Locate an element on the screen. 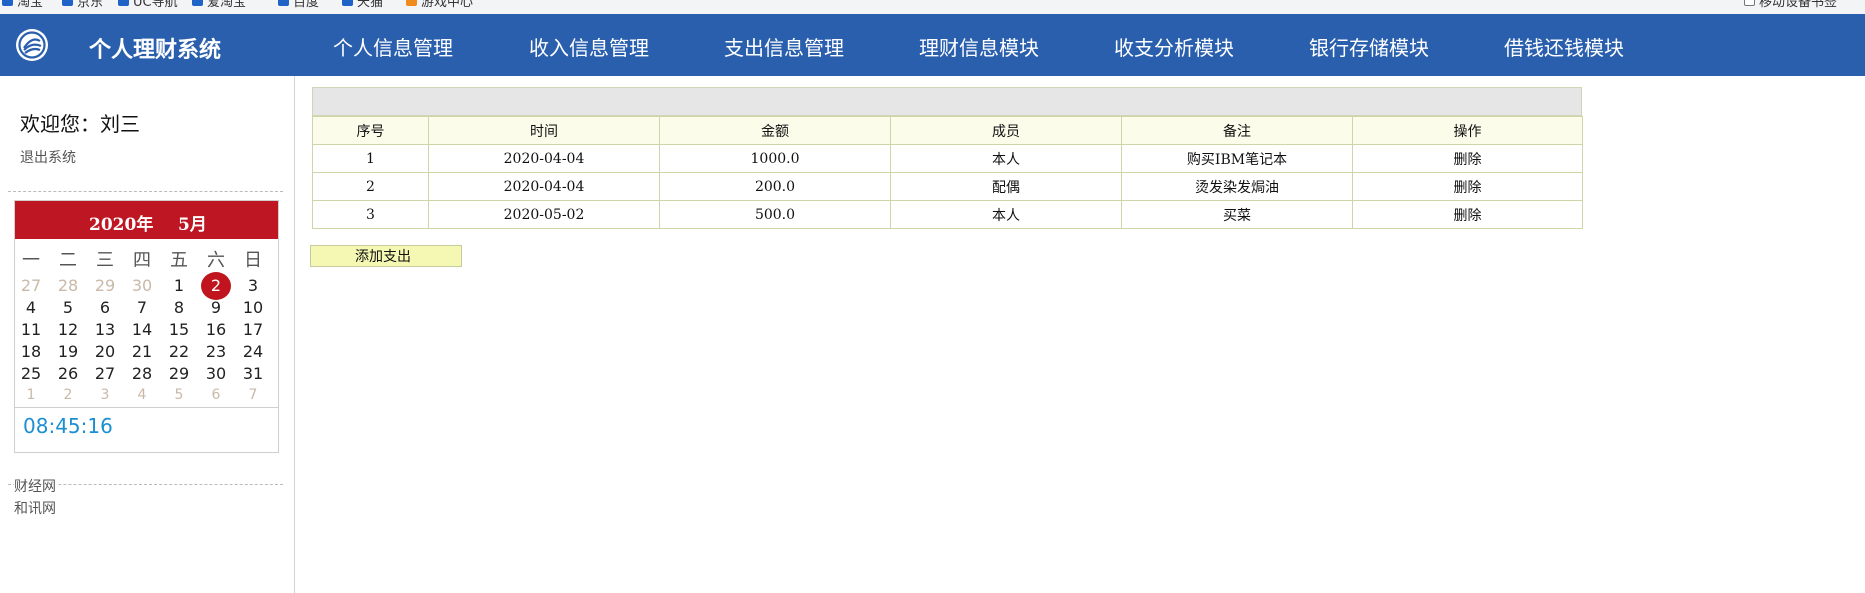 Image resolution: width=1865 pixels, height=593 pixels. bookmark-item: 游戏中心 is located at coordinates (440, 5).